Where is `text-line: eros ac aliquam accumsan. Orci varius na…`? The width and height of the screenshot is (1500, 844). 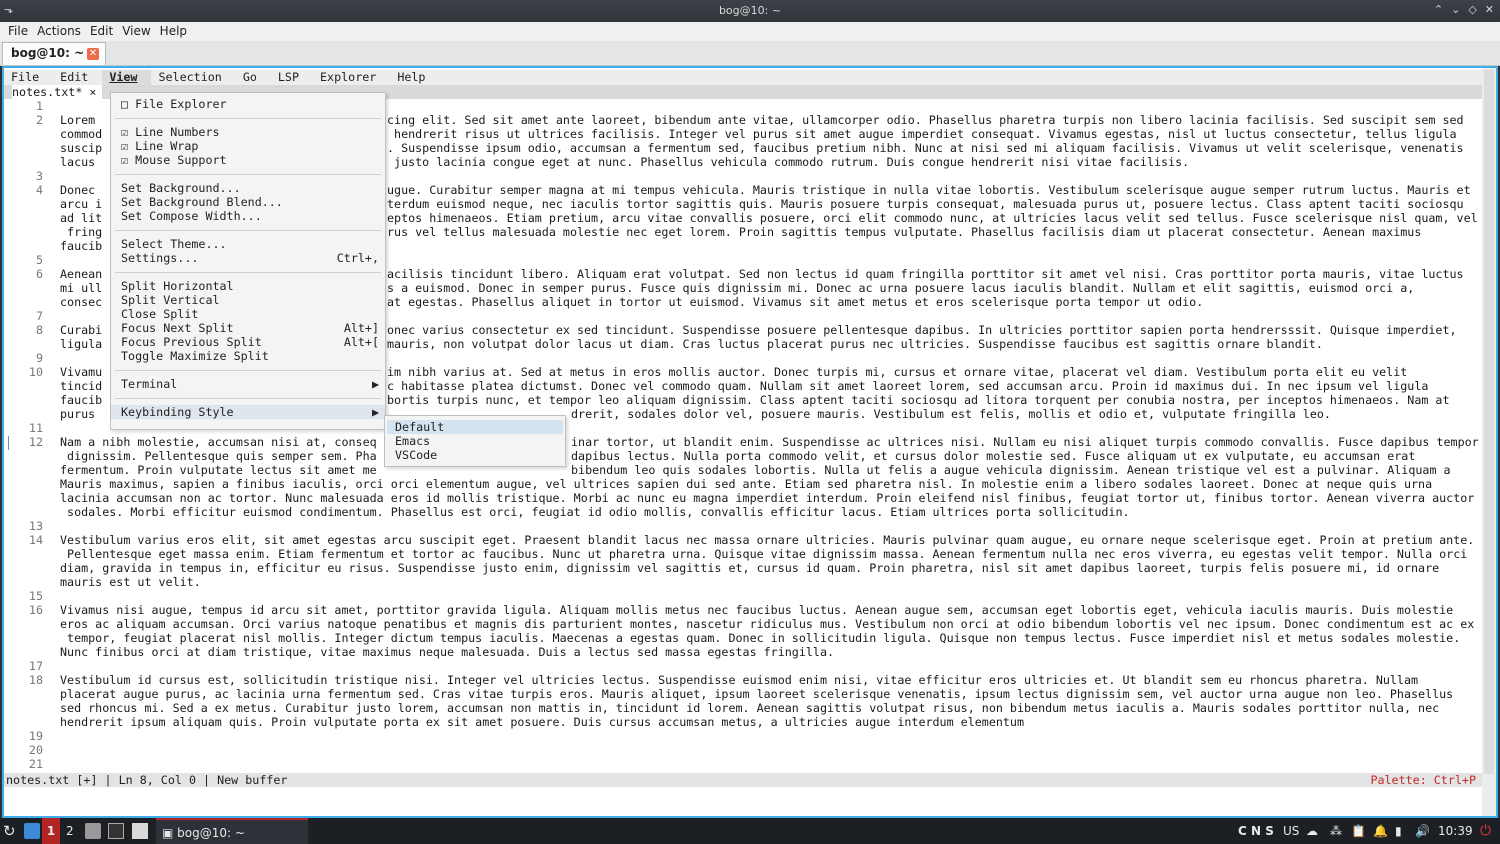 text-line: eros ac aliquam accumsan. Orci varius na… is located at coordinates (767, 624).